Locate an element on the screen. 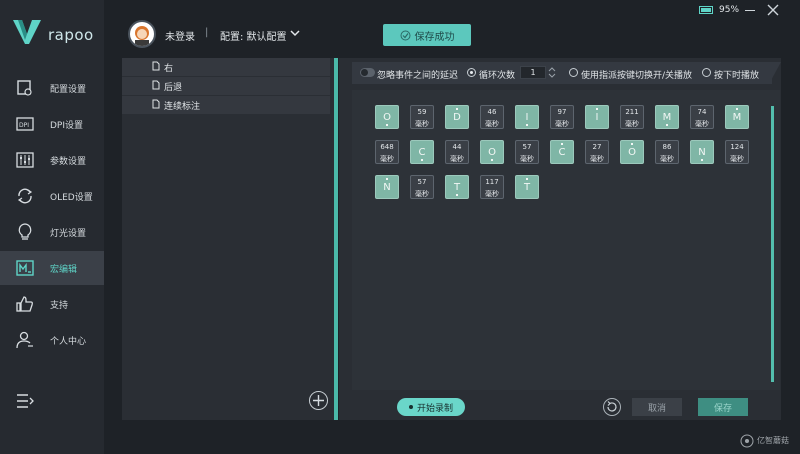 The image size is (800, 454). sidebar-item-label: DPI设置 is located at coordinates (67, 126).